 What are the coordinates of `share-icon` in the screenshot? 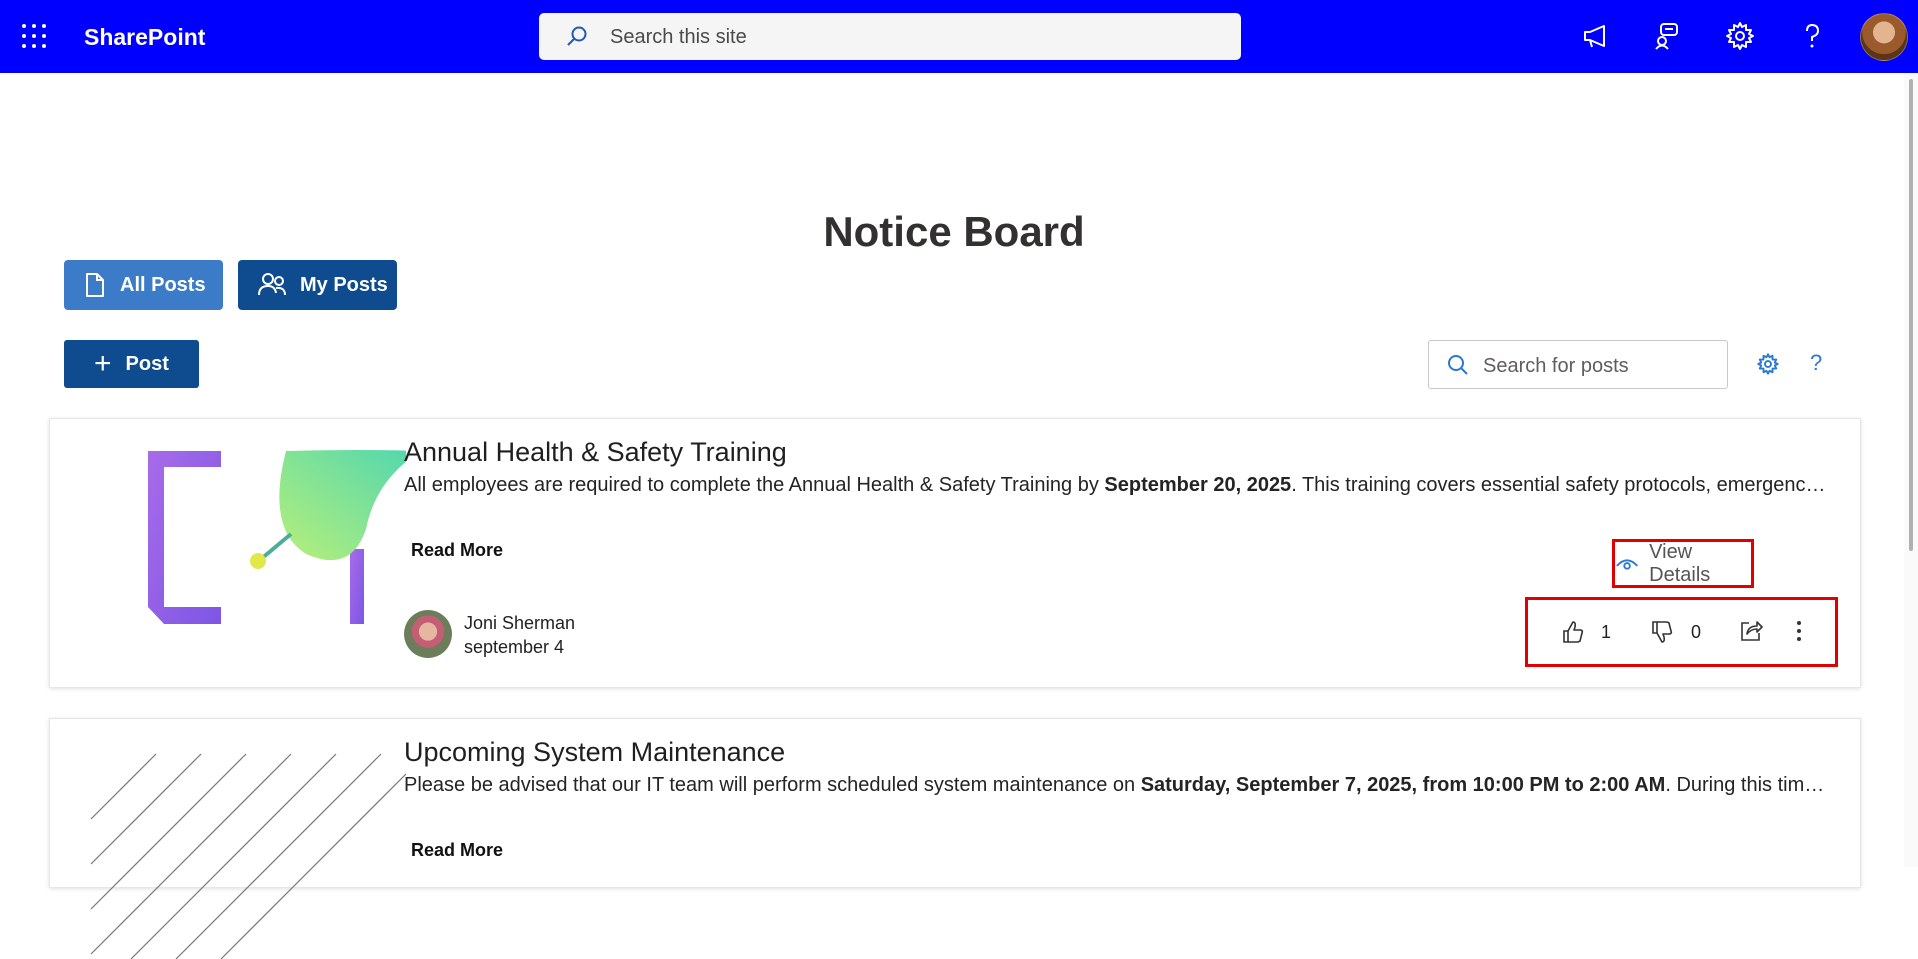 It's located at (1751, 631).